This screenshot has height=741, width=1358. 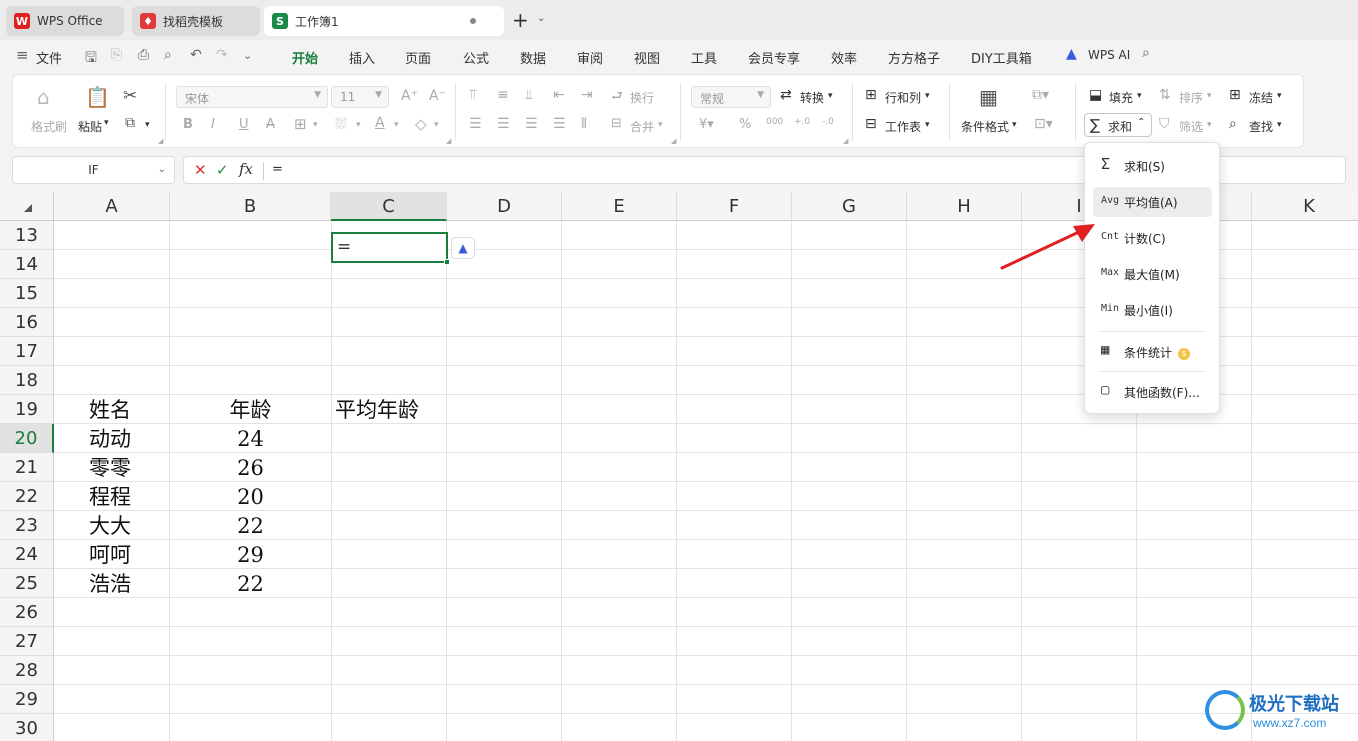 I want to click on redo-icon: ↷, so click(x=222, y=55).